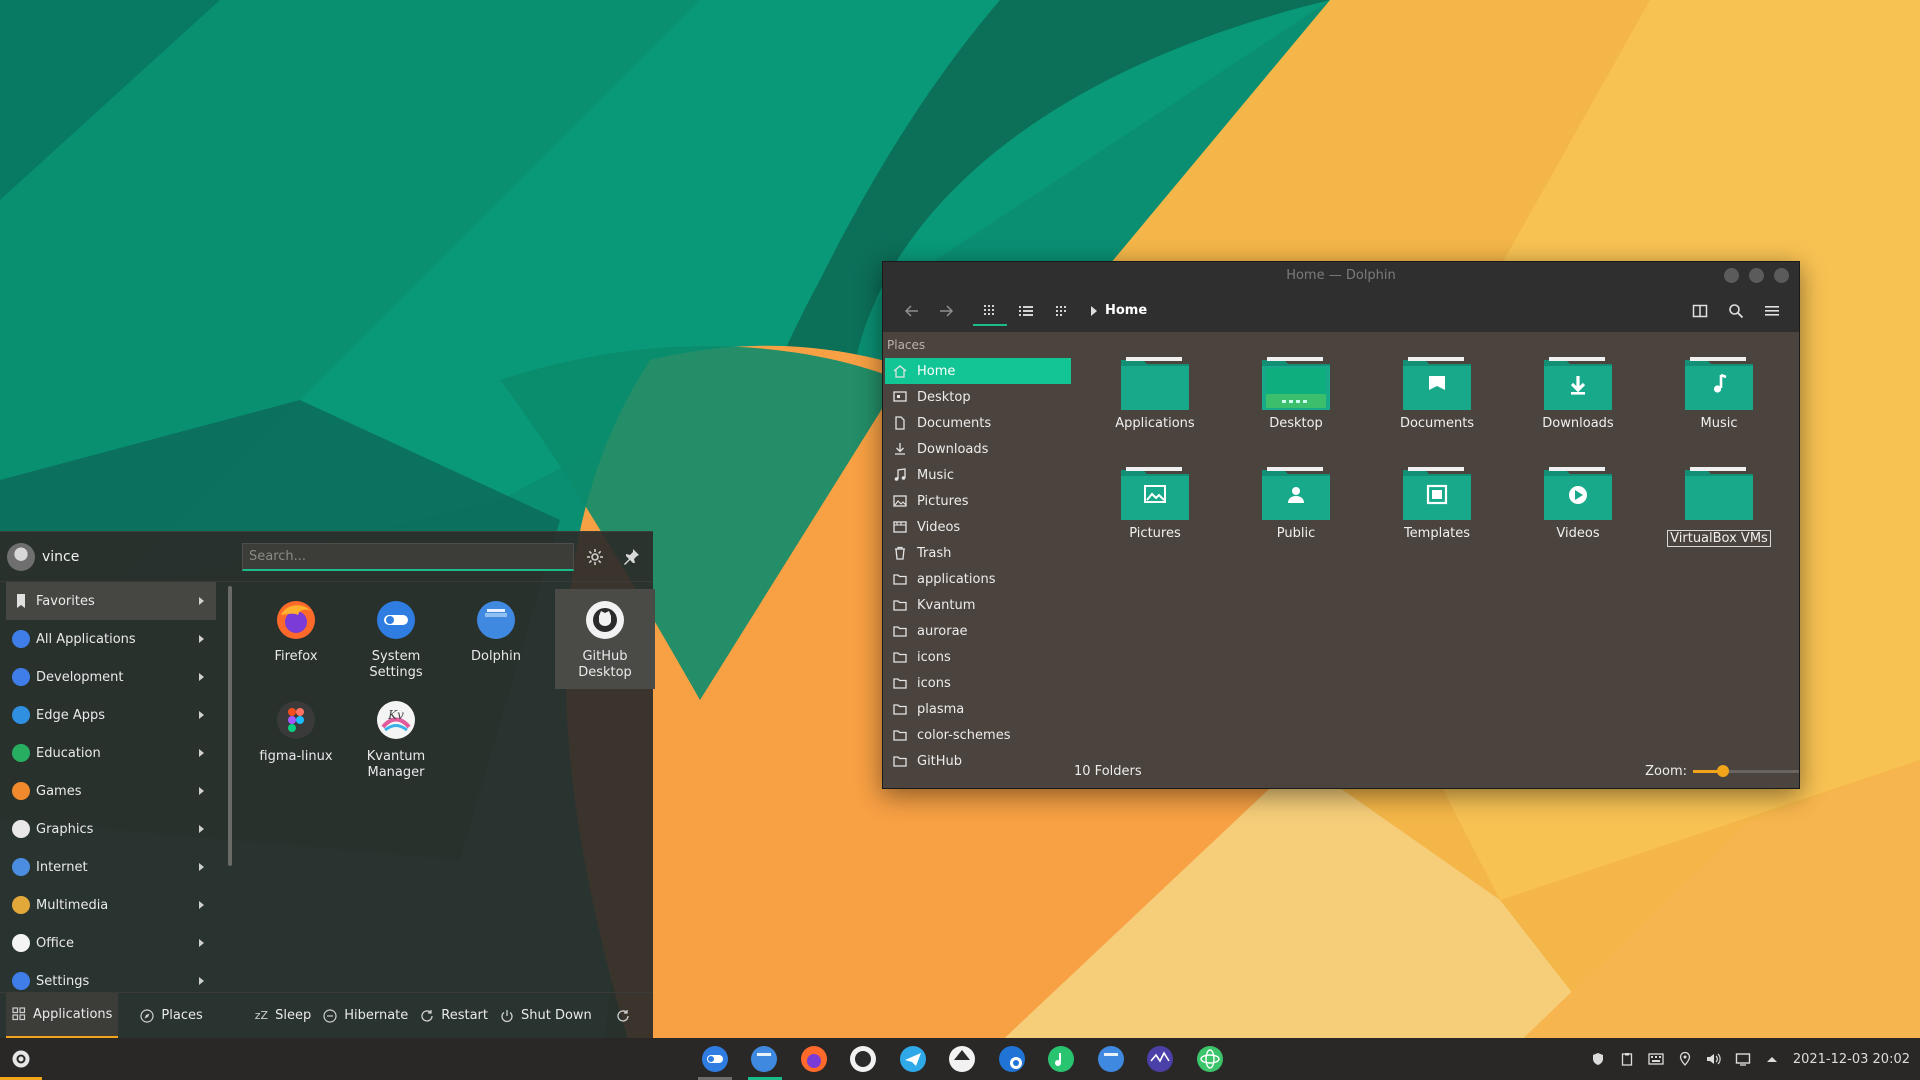  What do you see at coordinates (978, 605) in the screenshot?
I see `places-item: Kvantum` at bounding box center [978, 605].